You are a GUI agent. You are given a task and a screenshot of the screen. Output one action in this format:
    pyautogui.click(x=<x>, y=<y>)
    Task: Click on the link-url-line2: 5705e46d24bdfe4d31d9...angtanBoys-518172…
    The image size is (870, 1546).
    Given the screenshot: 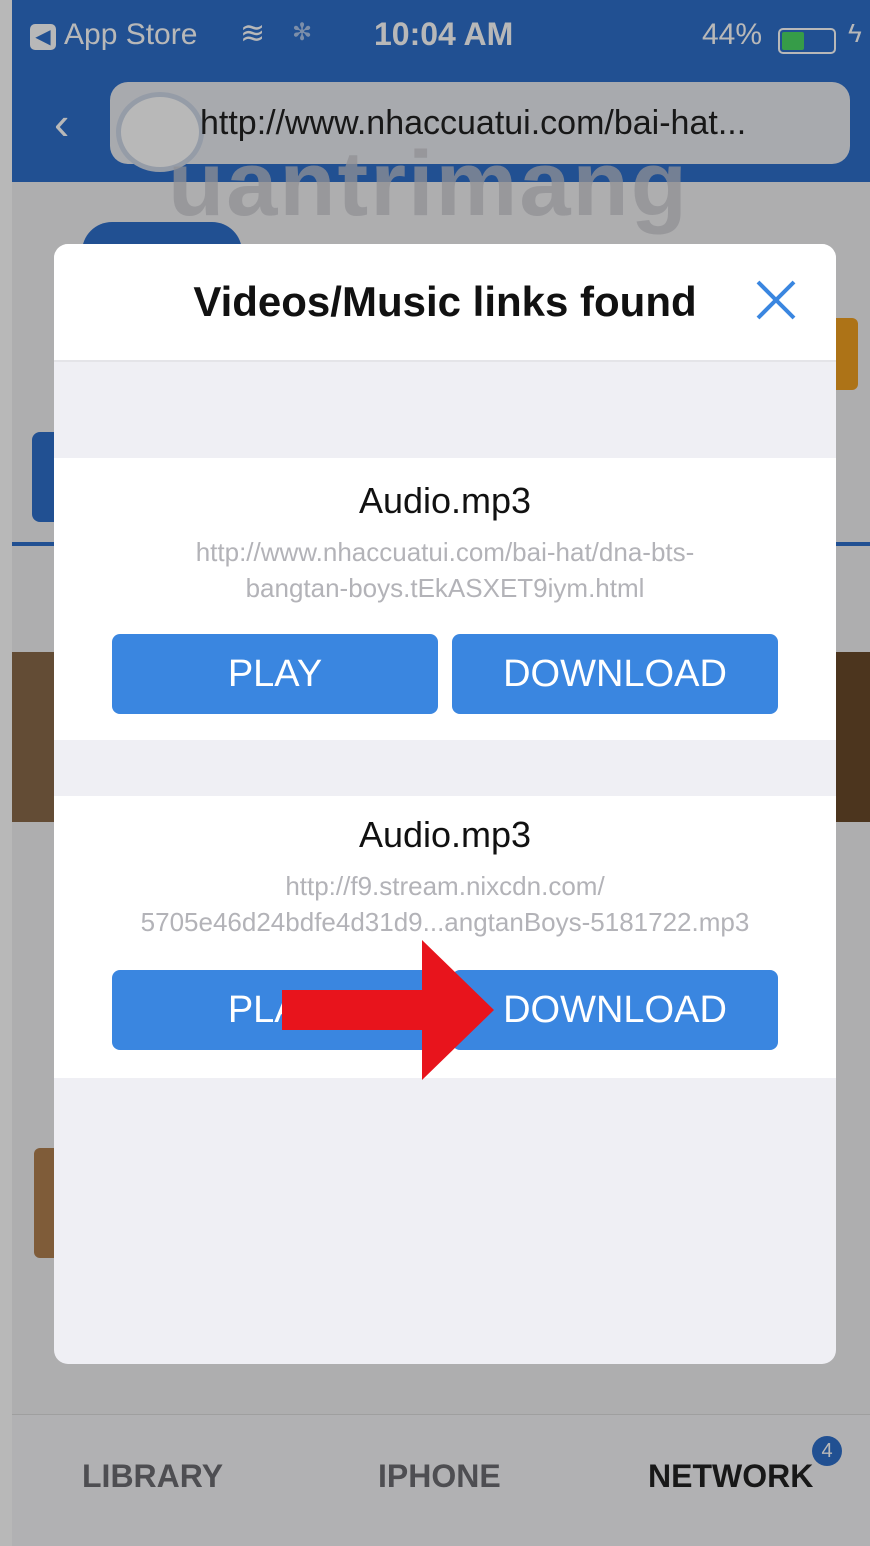 What is the action you would take?
    pyautogui.click(x=445, y=922)
    